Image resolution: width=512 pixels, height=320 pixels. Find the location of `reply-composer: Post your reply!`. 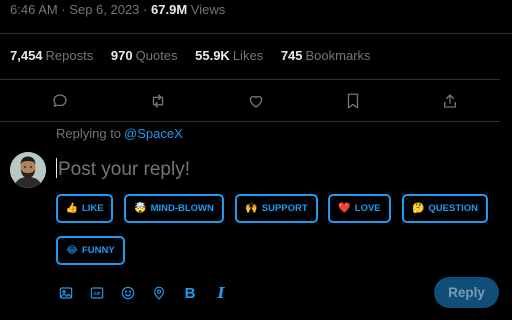

reply-composer: Post your reply! is located at coordinates (123, 169).